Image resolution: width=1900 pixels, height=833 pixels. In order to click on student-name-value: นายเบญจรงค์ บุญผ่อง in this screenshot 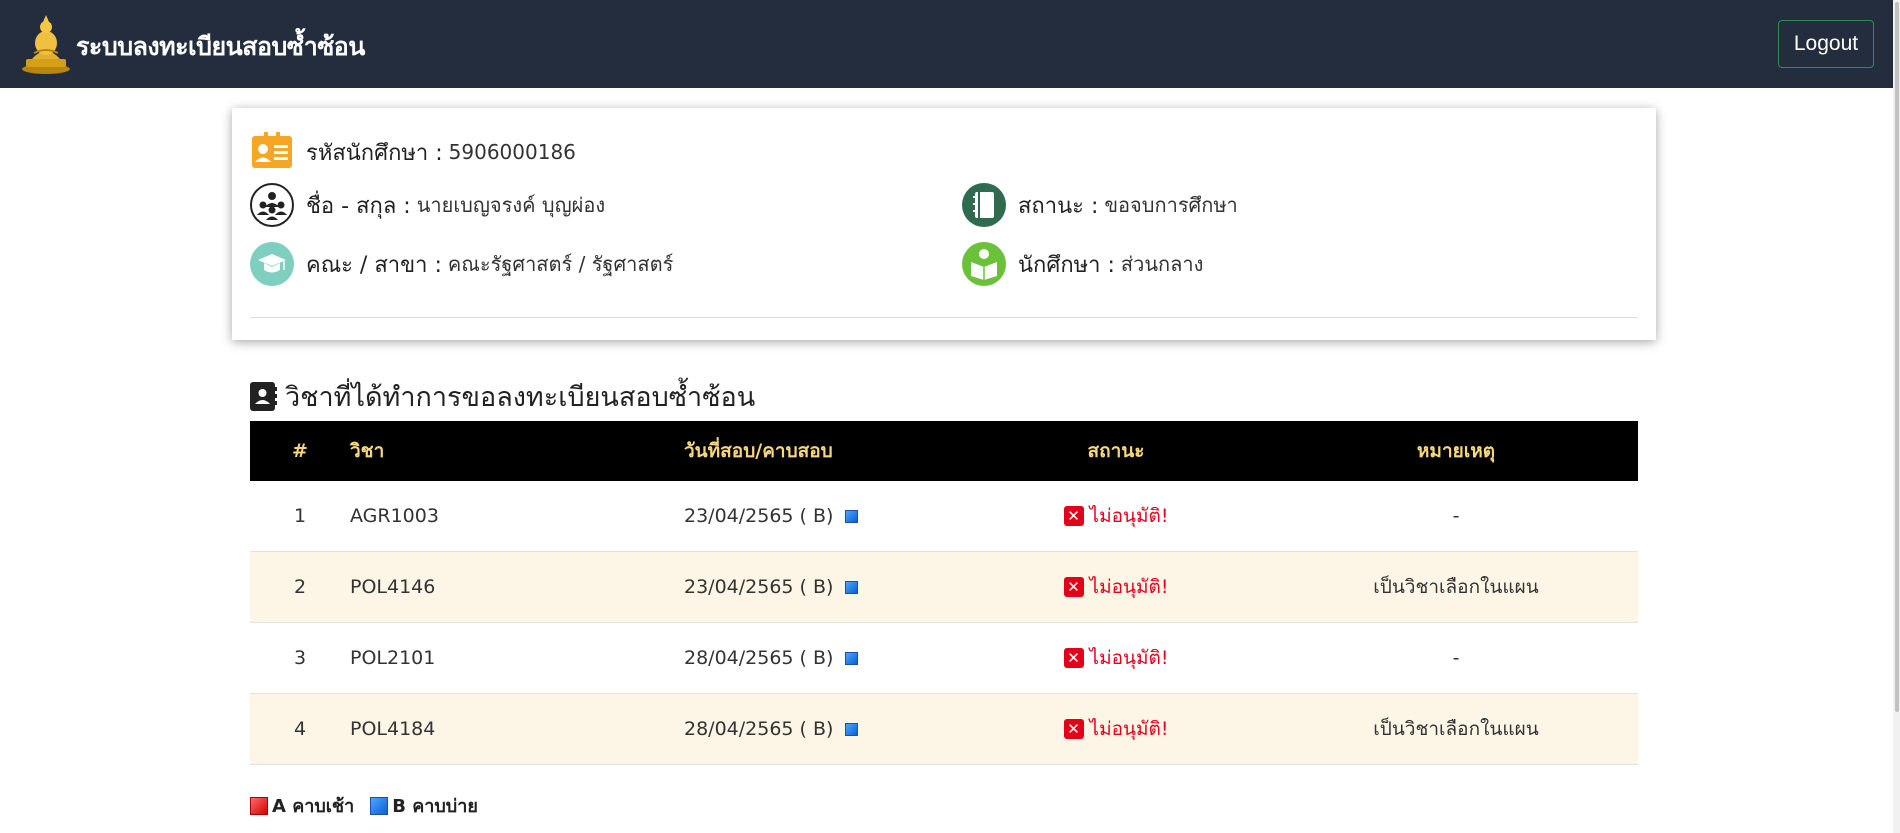, I will do `click(511, 205)`.